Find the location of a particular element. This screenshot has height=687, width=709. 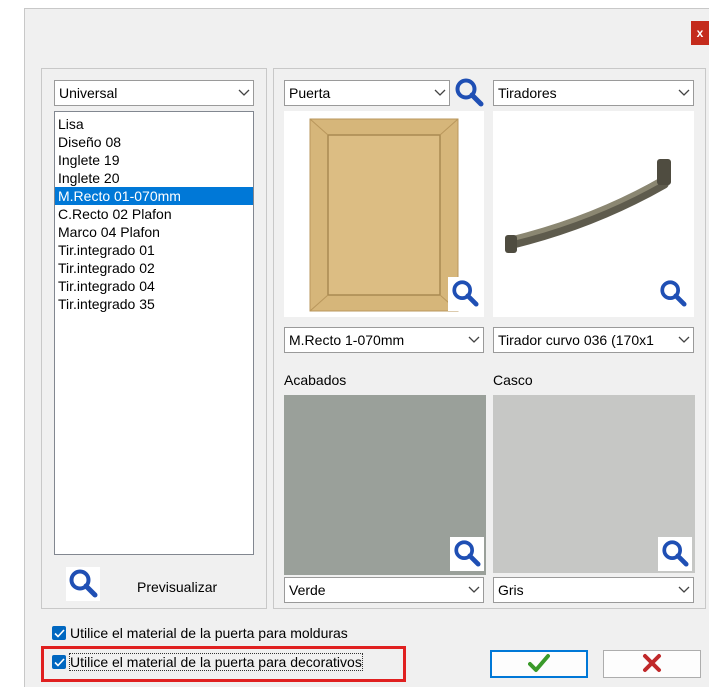

cancel-button is located at coordinates (652, 664).